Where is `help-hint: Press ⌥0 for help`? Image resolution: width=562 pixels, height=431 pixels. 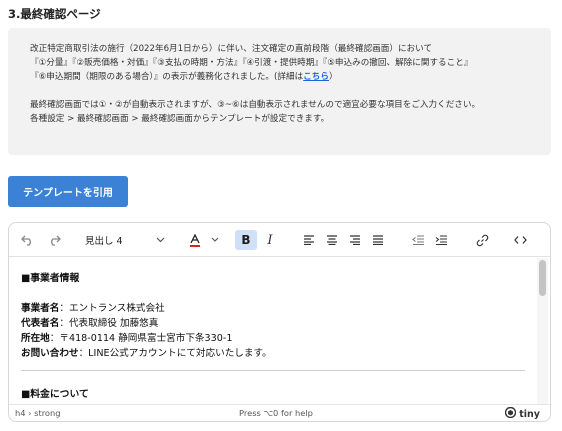
help-hint: Press ⌥0 for help is located at coordinates (276, 413).